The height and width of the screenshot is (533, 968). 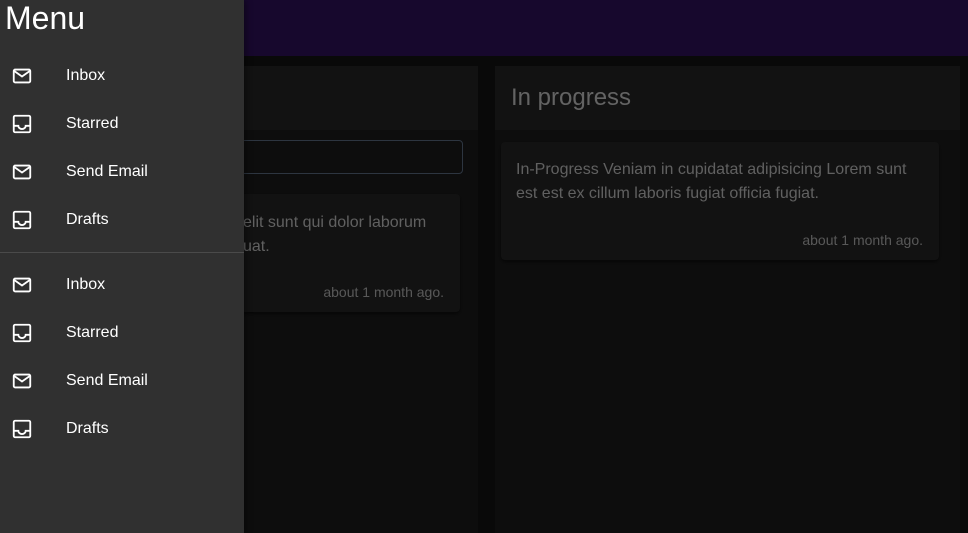 What do you see at coordinates (122, 252) in the screenshot?
I see `drawer-divider` at bounding box center [122, 252].